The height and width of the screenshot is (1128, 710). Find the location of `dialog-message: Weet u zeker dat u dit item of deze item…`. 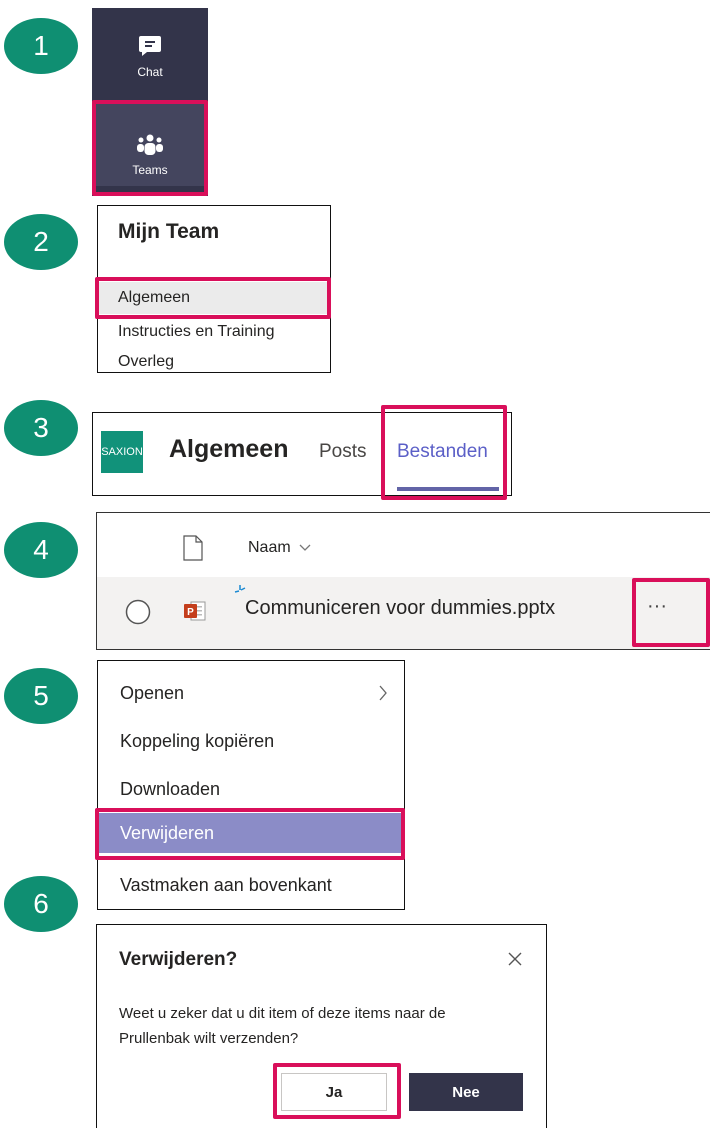

dialog-message: Weet u zeker dat u dit item of deze item… is located at coordinates (282, 1026).